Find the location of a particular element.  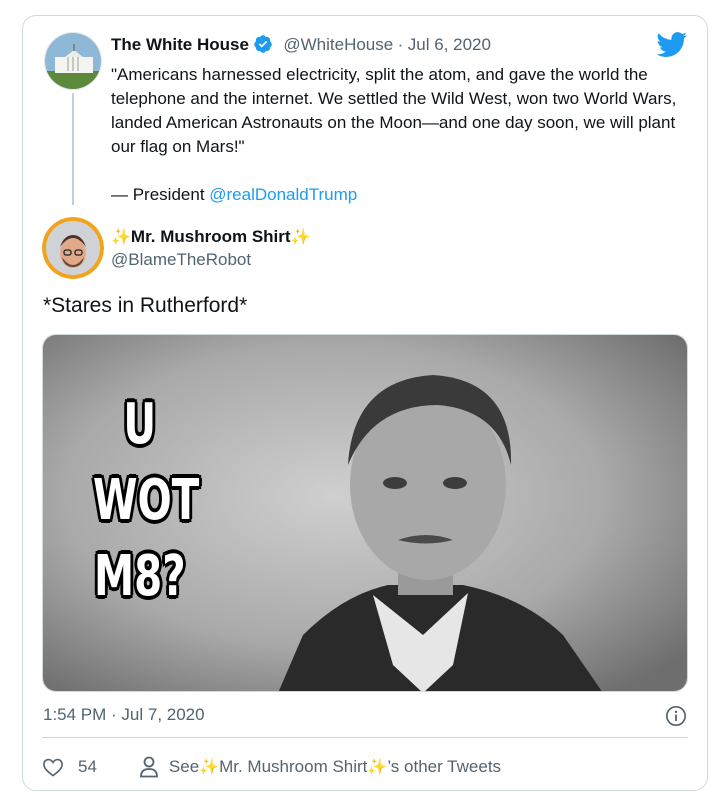

meme-line: M8? is located at coordinates (140, 576).